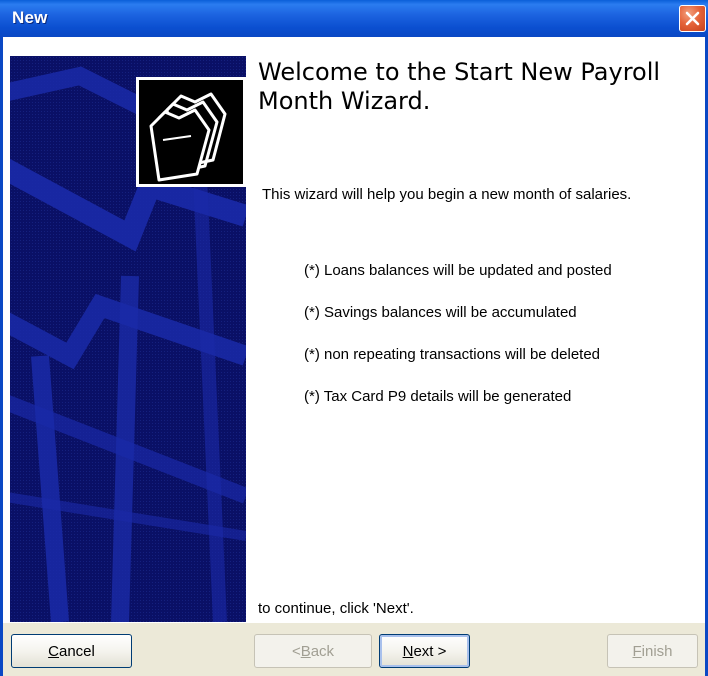  Describe the element at coordinates (322, 651) in the screenshot. I see `back-button-label: ack` at that location.